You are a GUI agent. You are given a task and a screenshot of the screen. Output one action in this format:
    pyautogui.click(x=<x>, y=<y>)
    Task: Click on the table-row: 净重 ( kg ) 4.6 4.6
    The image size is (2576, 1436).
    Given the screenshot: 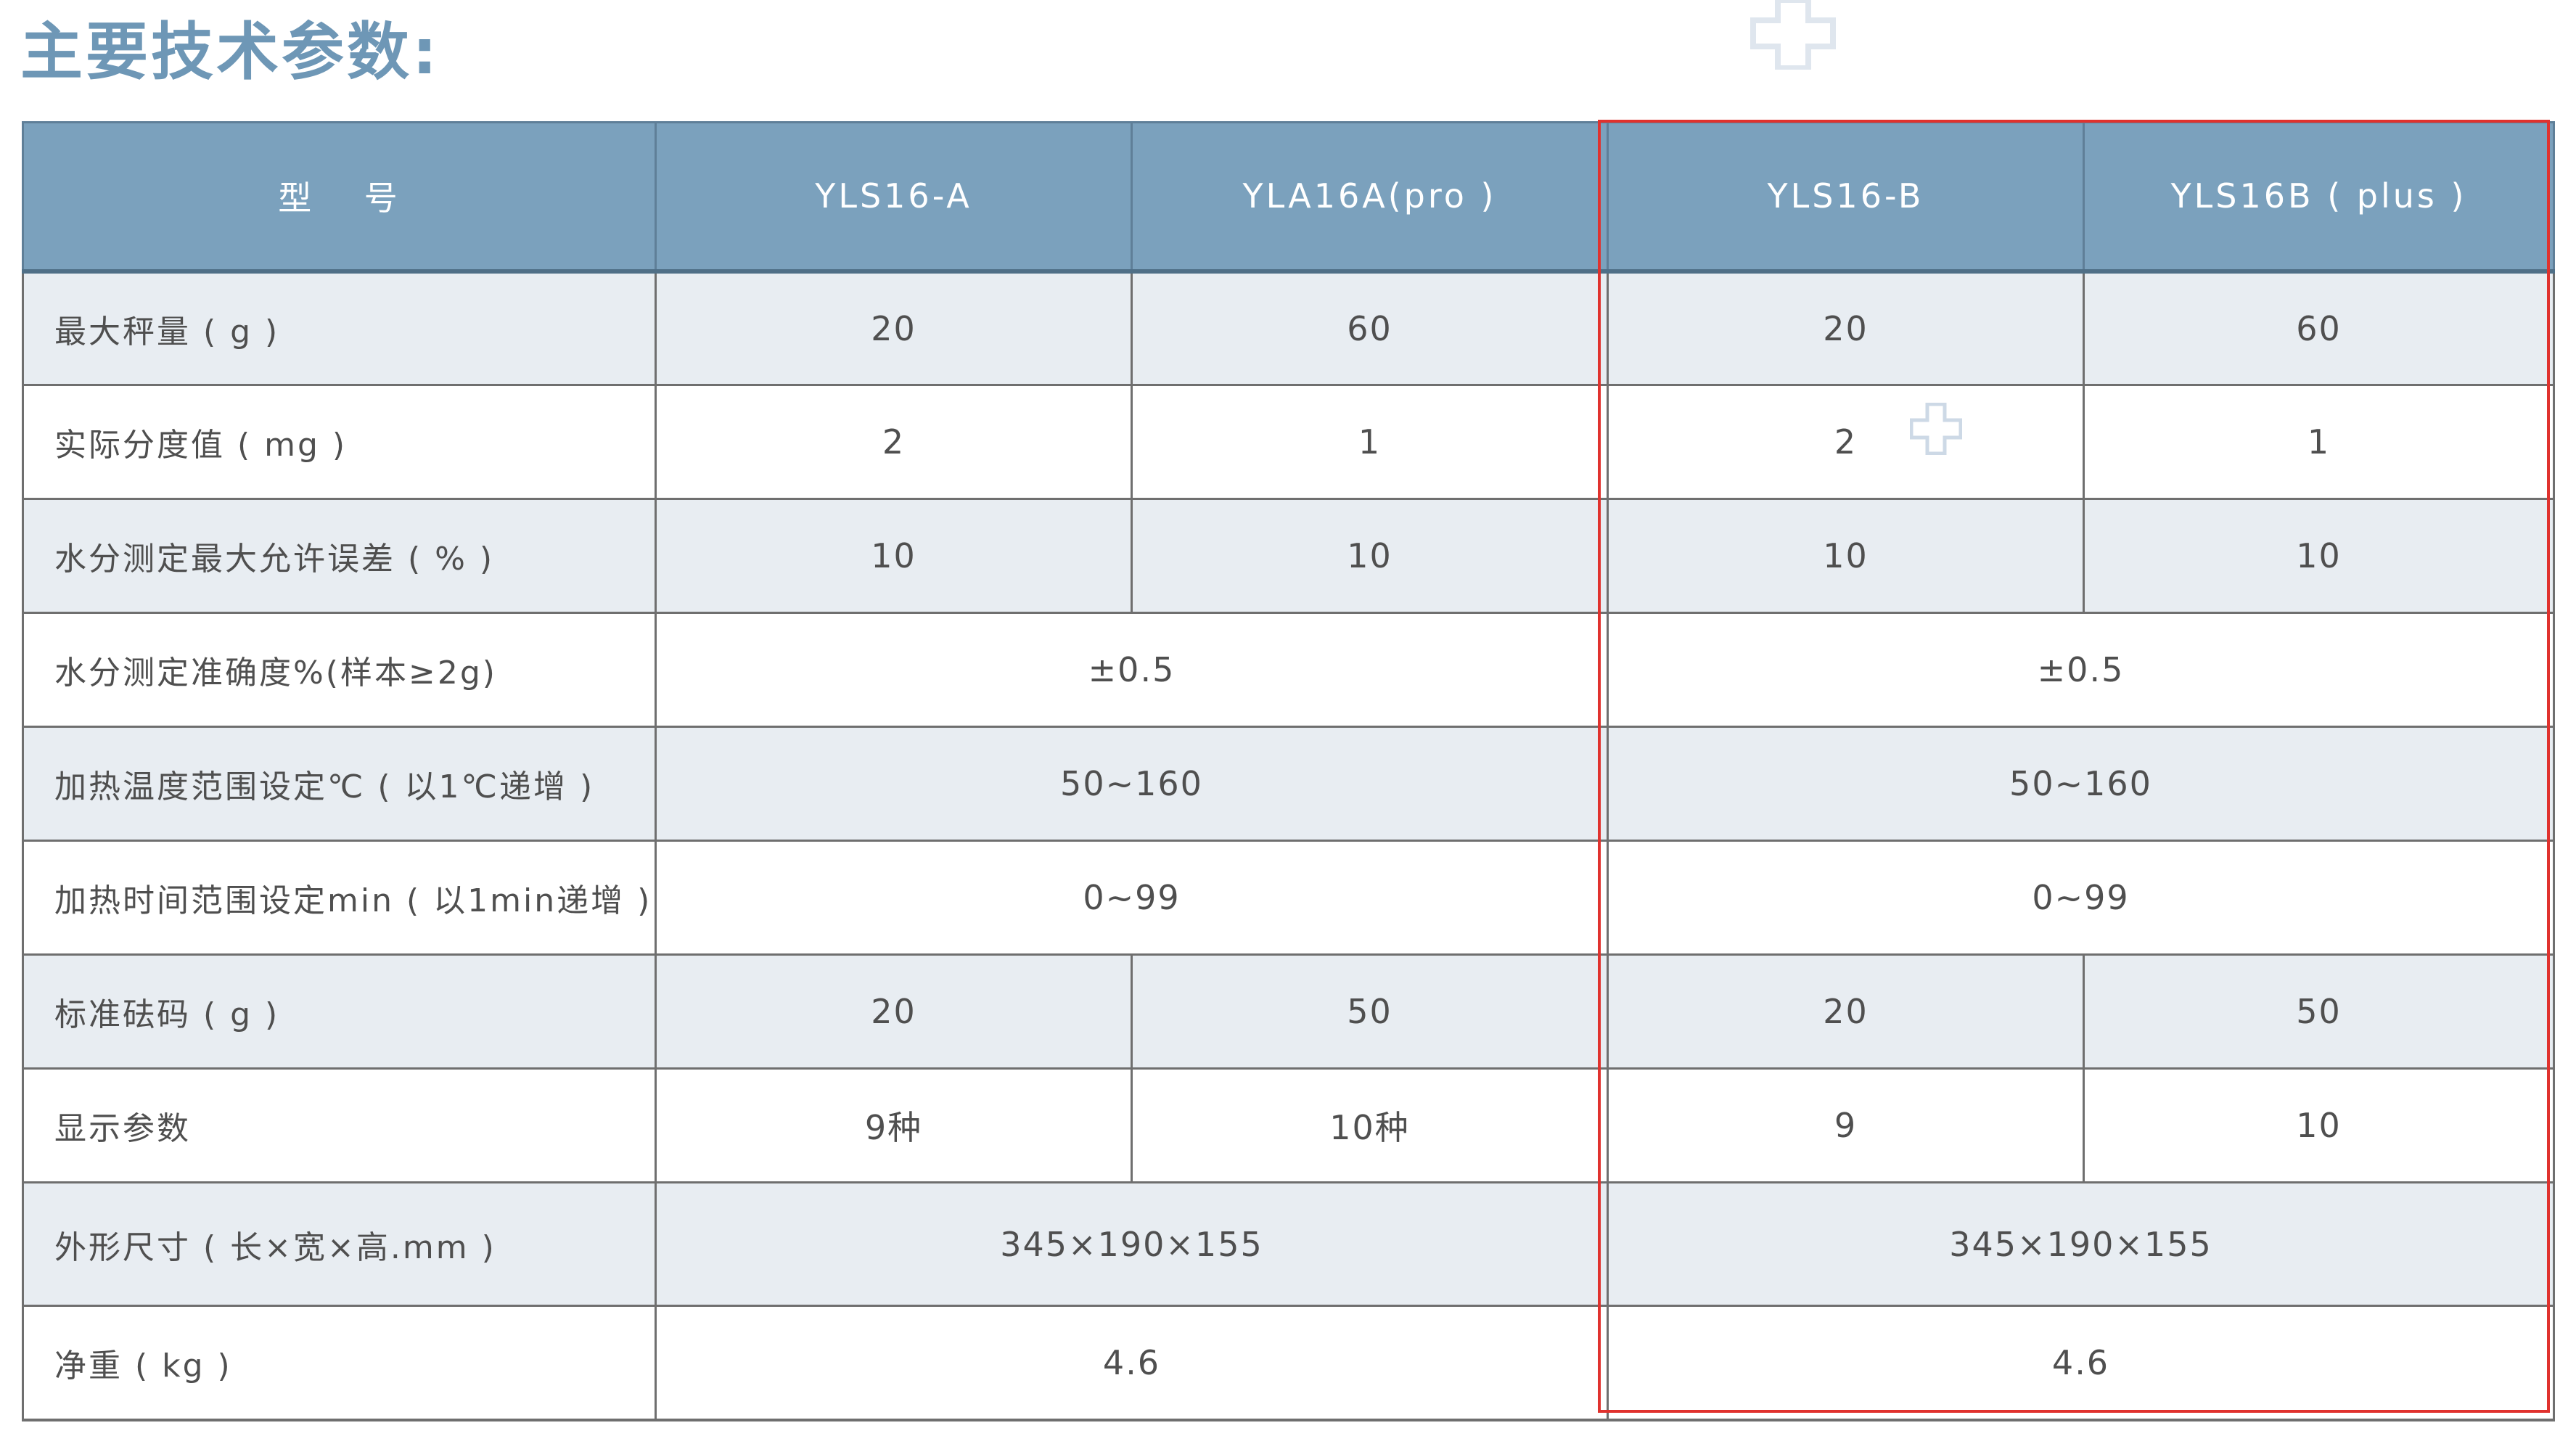 What is the action you would take?
    pyautogui.click(x=1288, y=1363)
    